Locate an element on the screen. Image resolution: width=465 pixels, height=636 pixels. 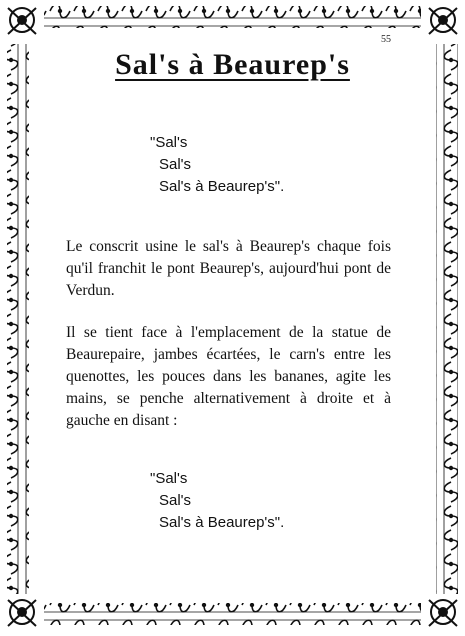
corner-ornament-bottom-left is located at coordinates (22, 613).